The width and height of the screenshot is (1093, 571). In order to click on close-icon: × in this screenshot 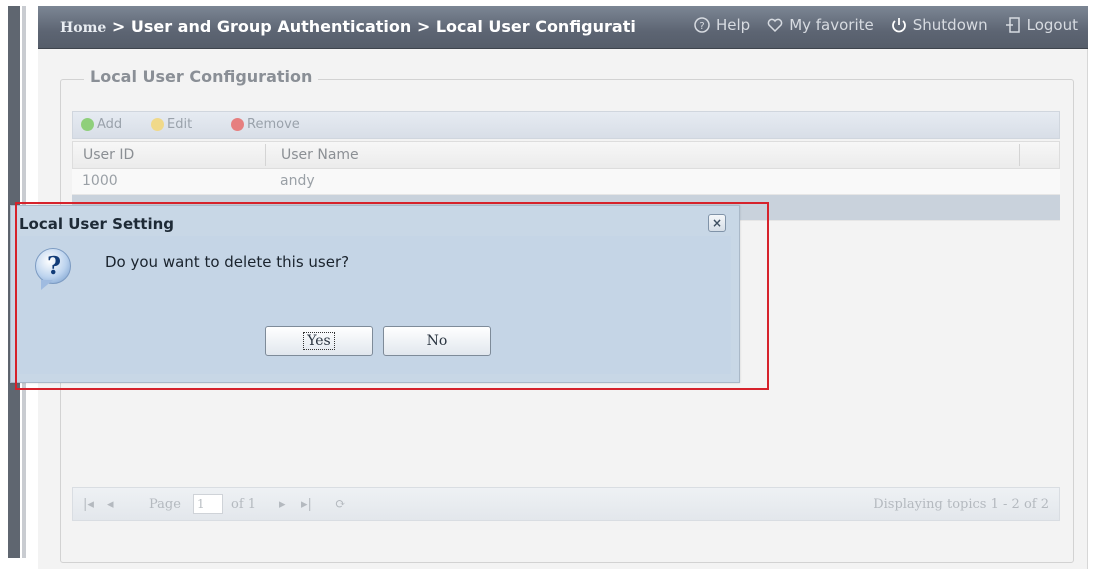, I will do `click(717, 223)`.